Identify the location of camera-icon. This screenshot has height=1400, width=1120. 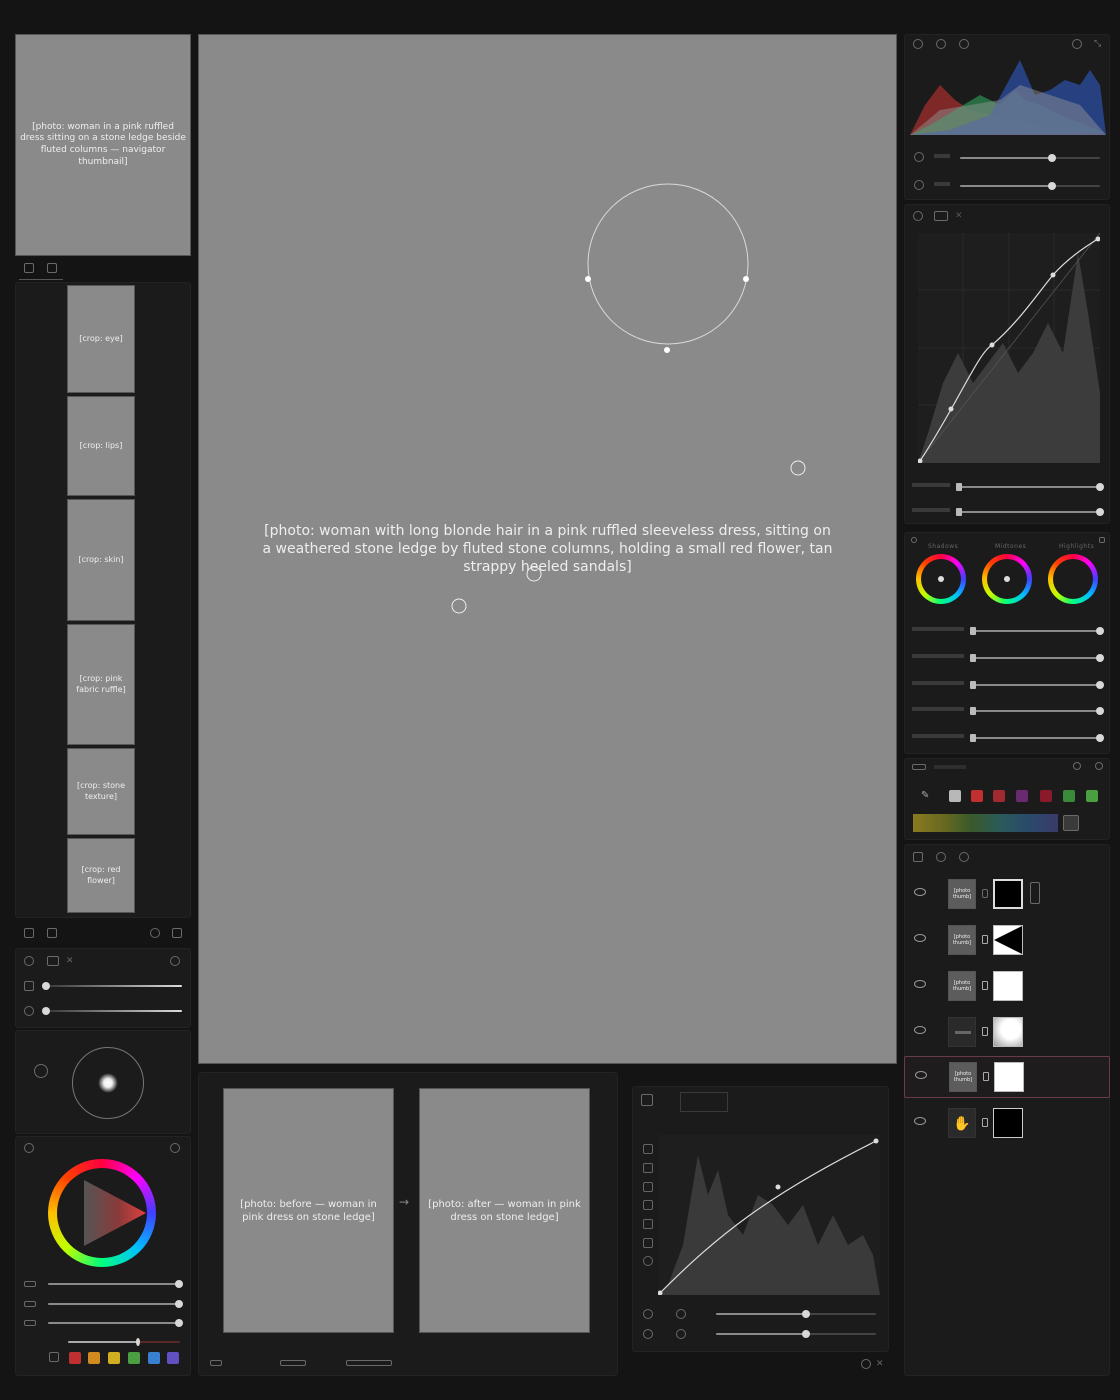
(964, 44).